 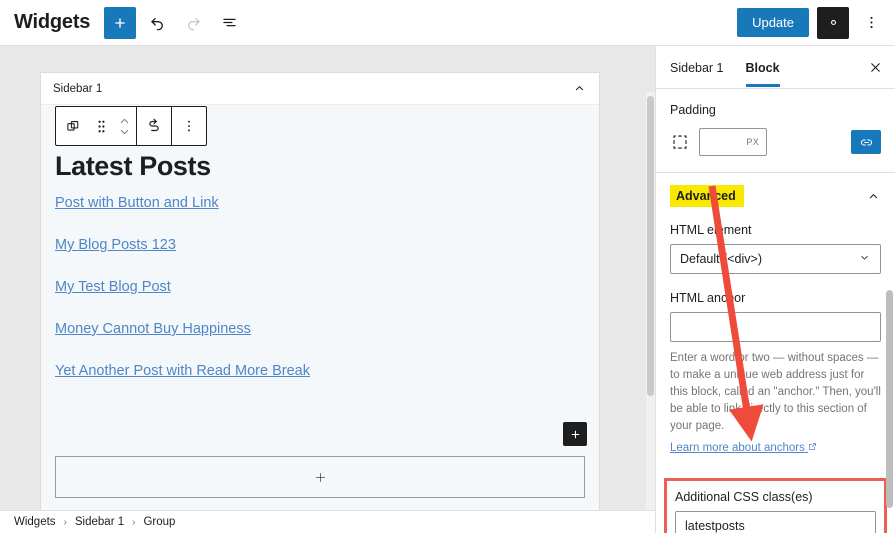 I want to click on page-title: Widgets, so click(x=52, y=22).